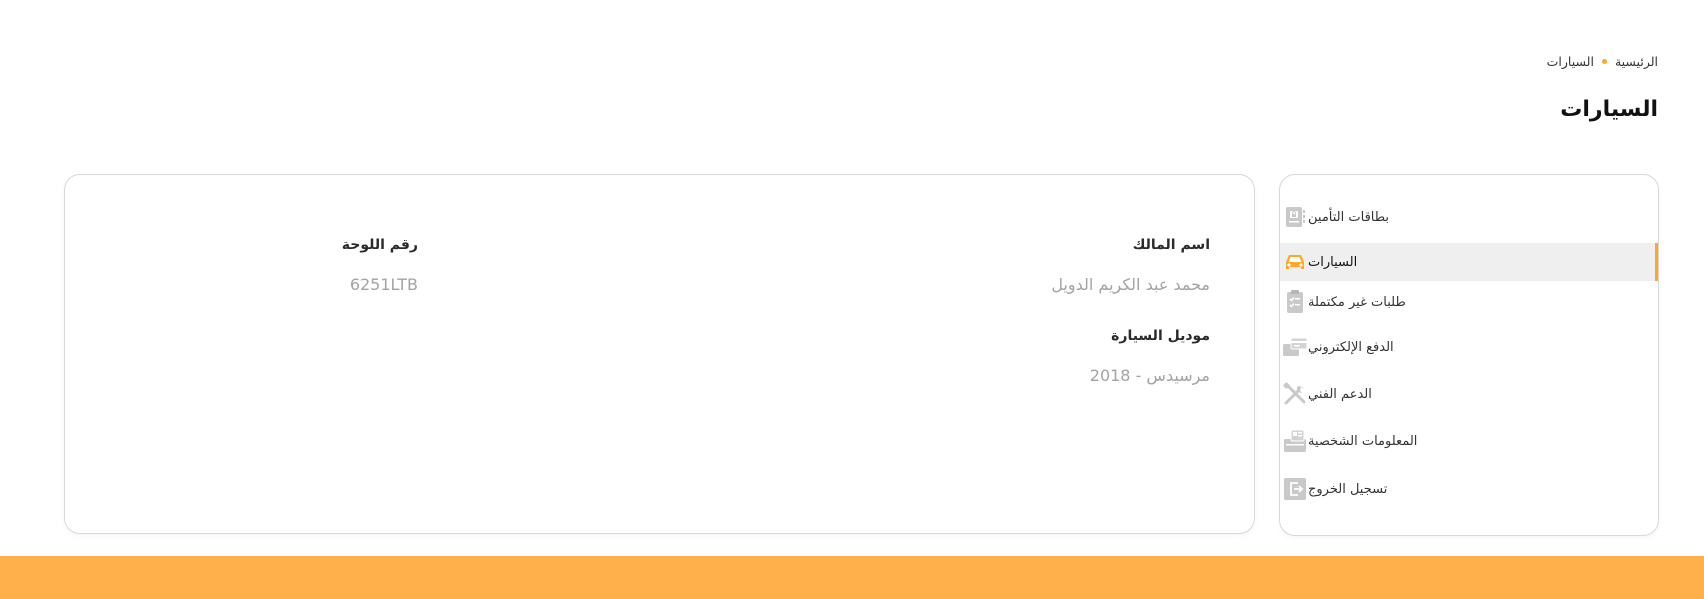  Describe the element at coordinates (1295, 217) in the screenshot. I see `insurance-card-icon` at that location.